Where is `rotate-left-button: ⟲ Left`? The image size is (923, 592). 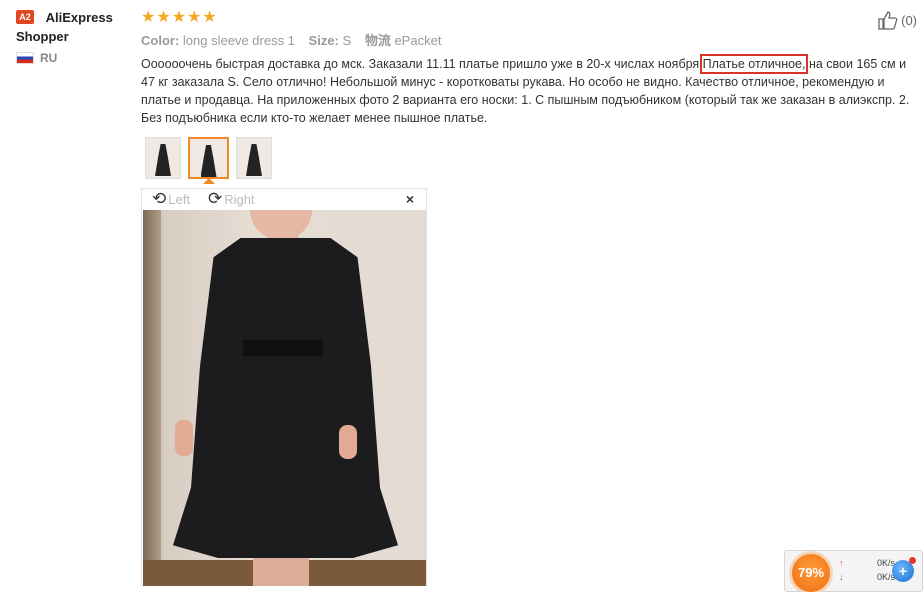
rotate-left-button: ⟲ Left is located at coordinates (171, 199).